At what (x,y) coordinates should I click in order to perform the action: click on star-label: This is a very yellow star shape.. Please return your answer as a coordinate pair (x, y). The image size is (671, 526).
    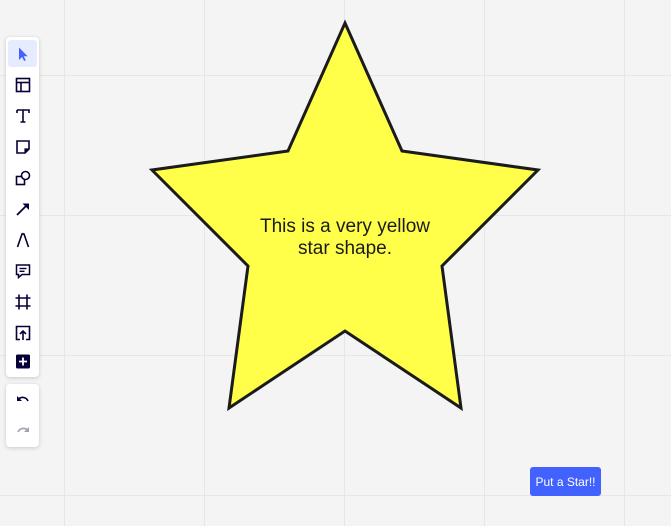
    Looking at the image, I should click on (345, 238).